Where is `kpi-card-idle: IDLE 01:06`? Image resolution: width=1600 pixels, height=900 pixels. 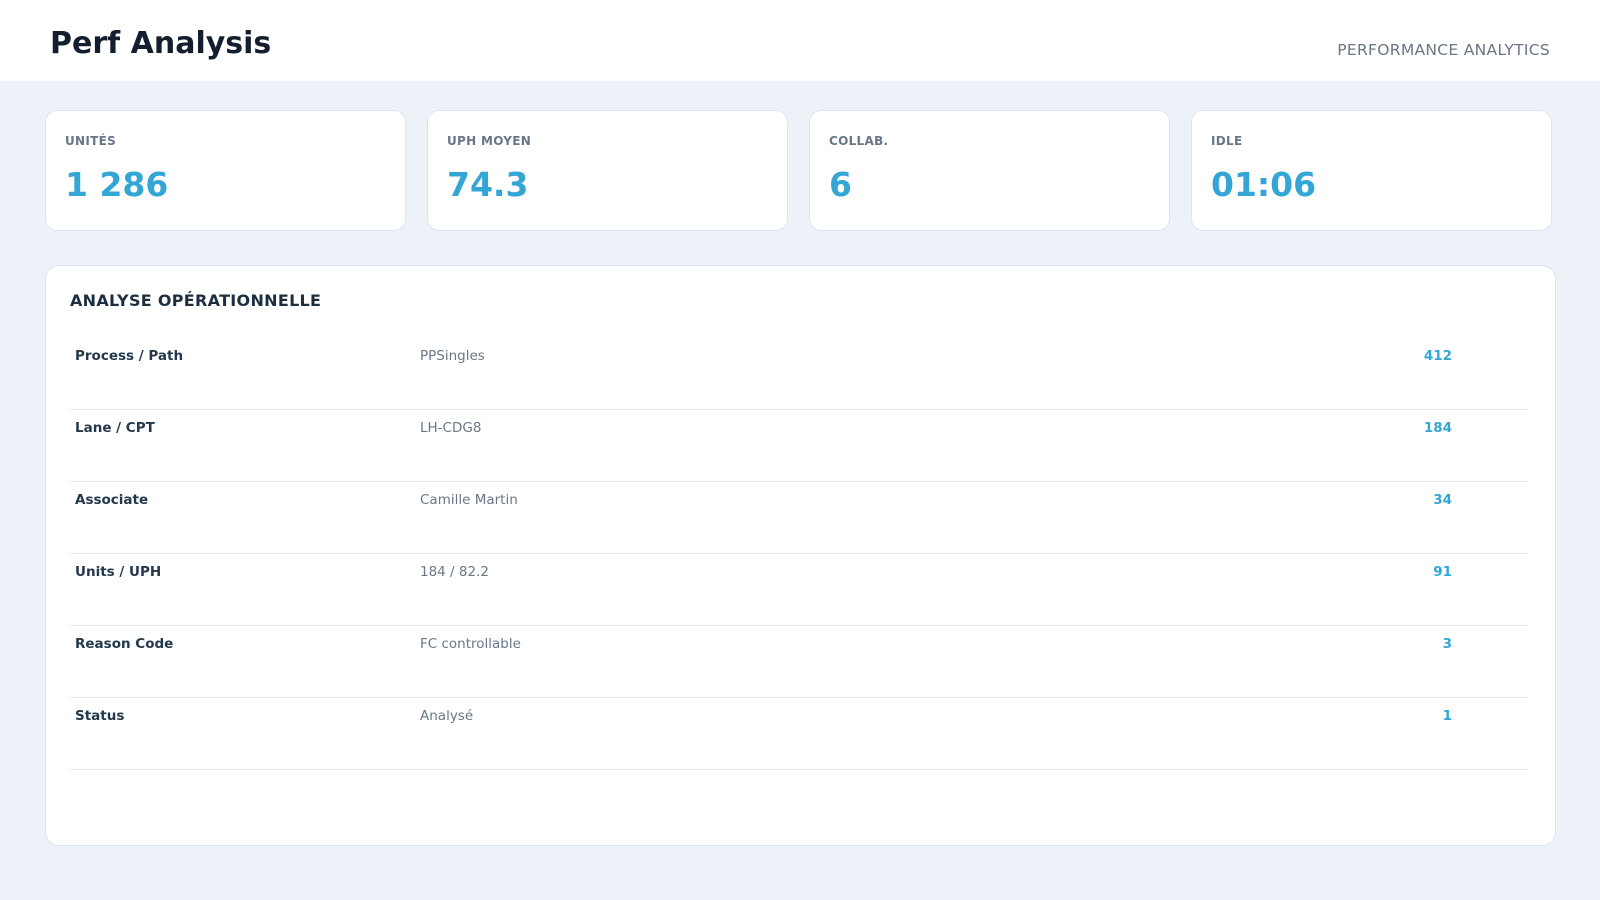 kpi-card-idle: IDLE 01:06 is located at coordinates (1371, 170).